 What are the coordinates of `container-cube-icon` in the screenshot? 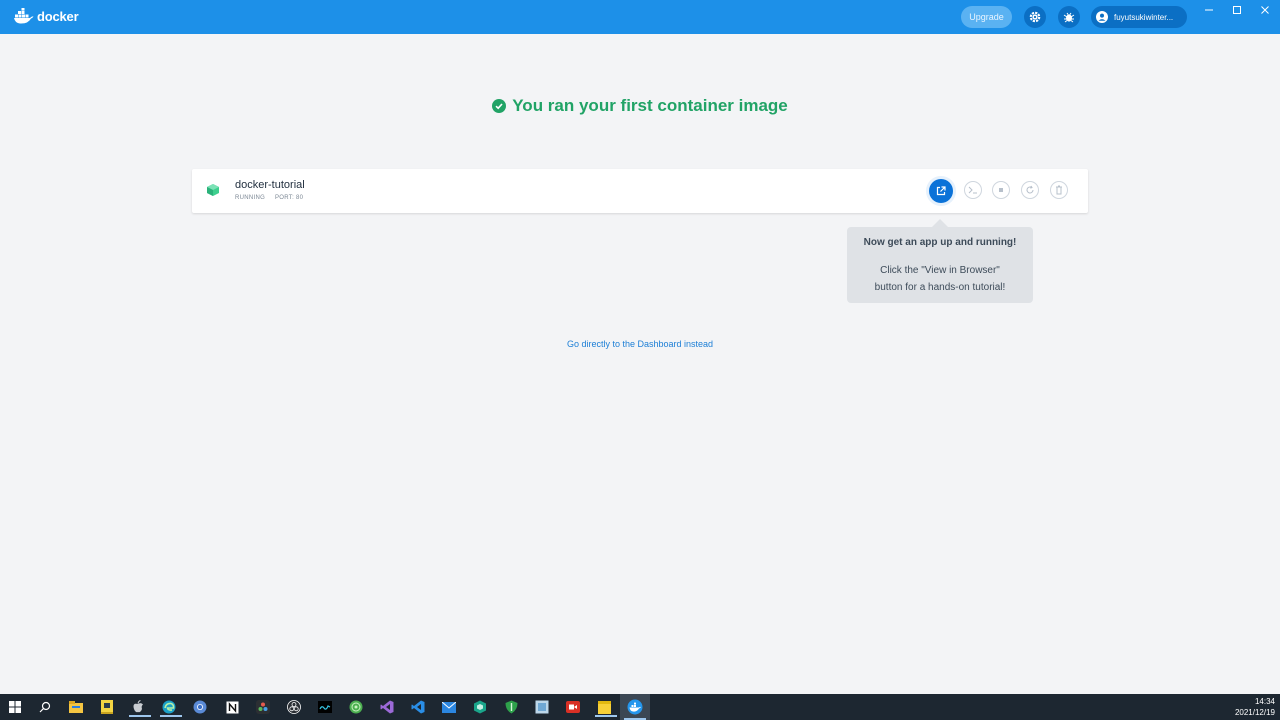 It's located at (213, 190).